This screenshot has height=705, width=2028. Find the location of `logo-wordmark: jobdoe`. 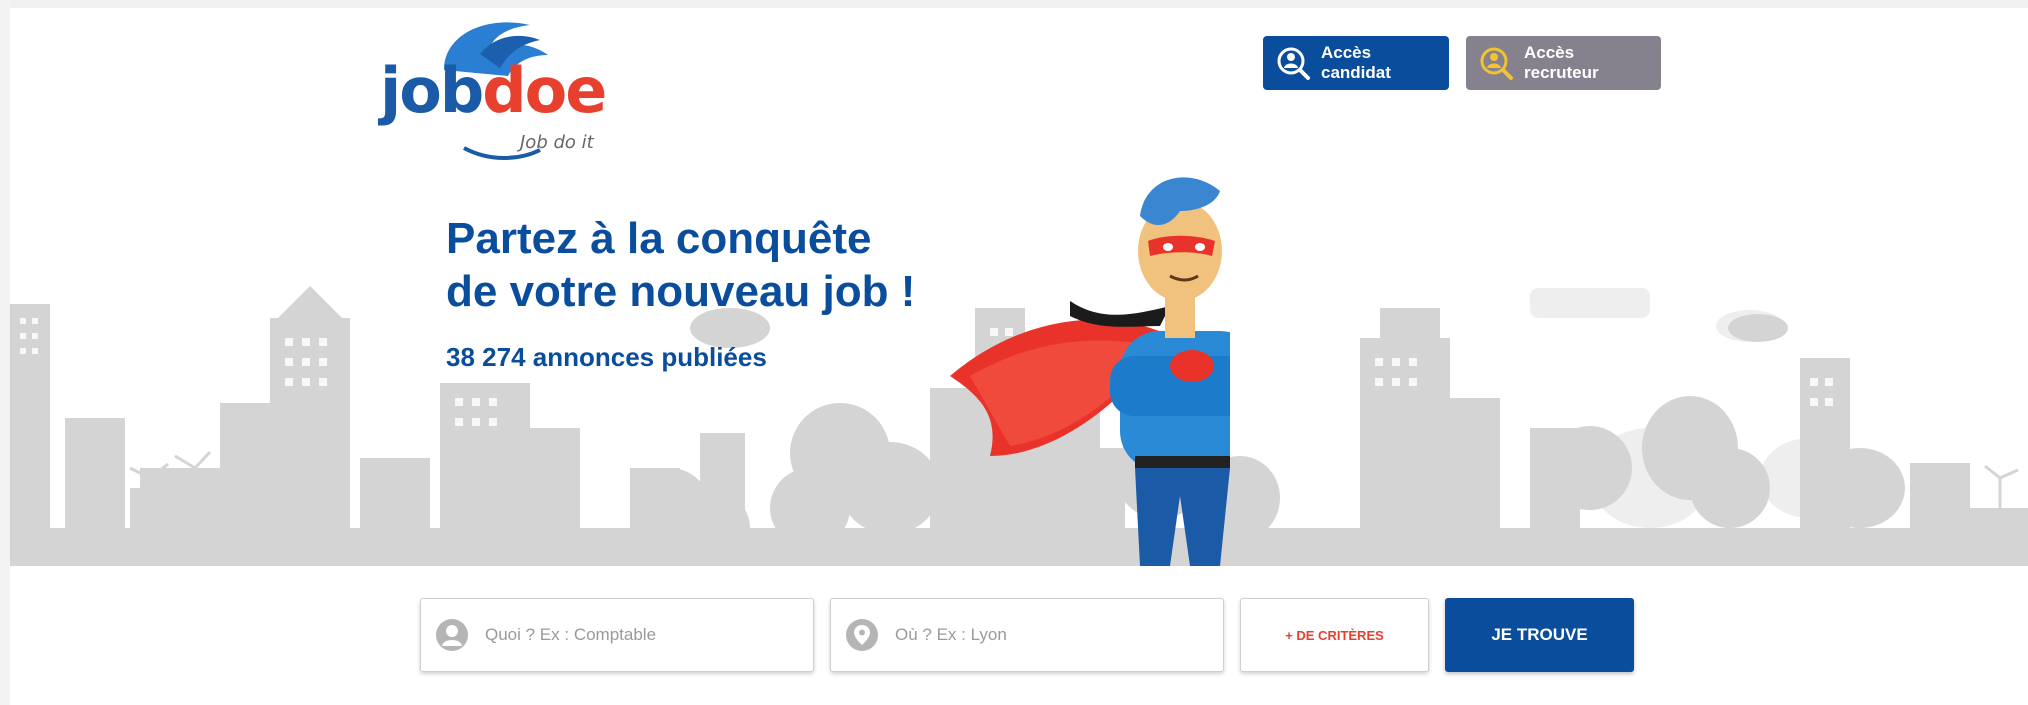

logo-wordmark: jobdoe is located at coordinates (493, 91).